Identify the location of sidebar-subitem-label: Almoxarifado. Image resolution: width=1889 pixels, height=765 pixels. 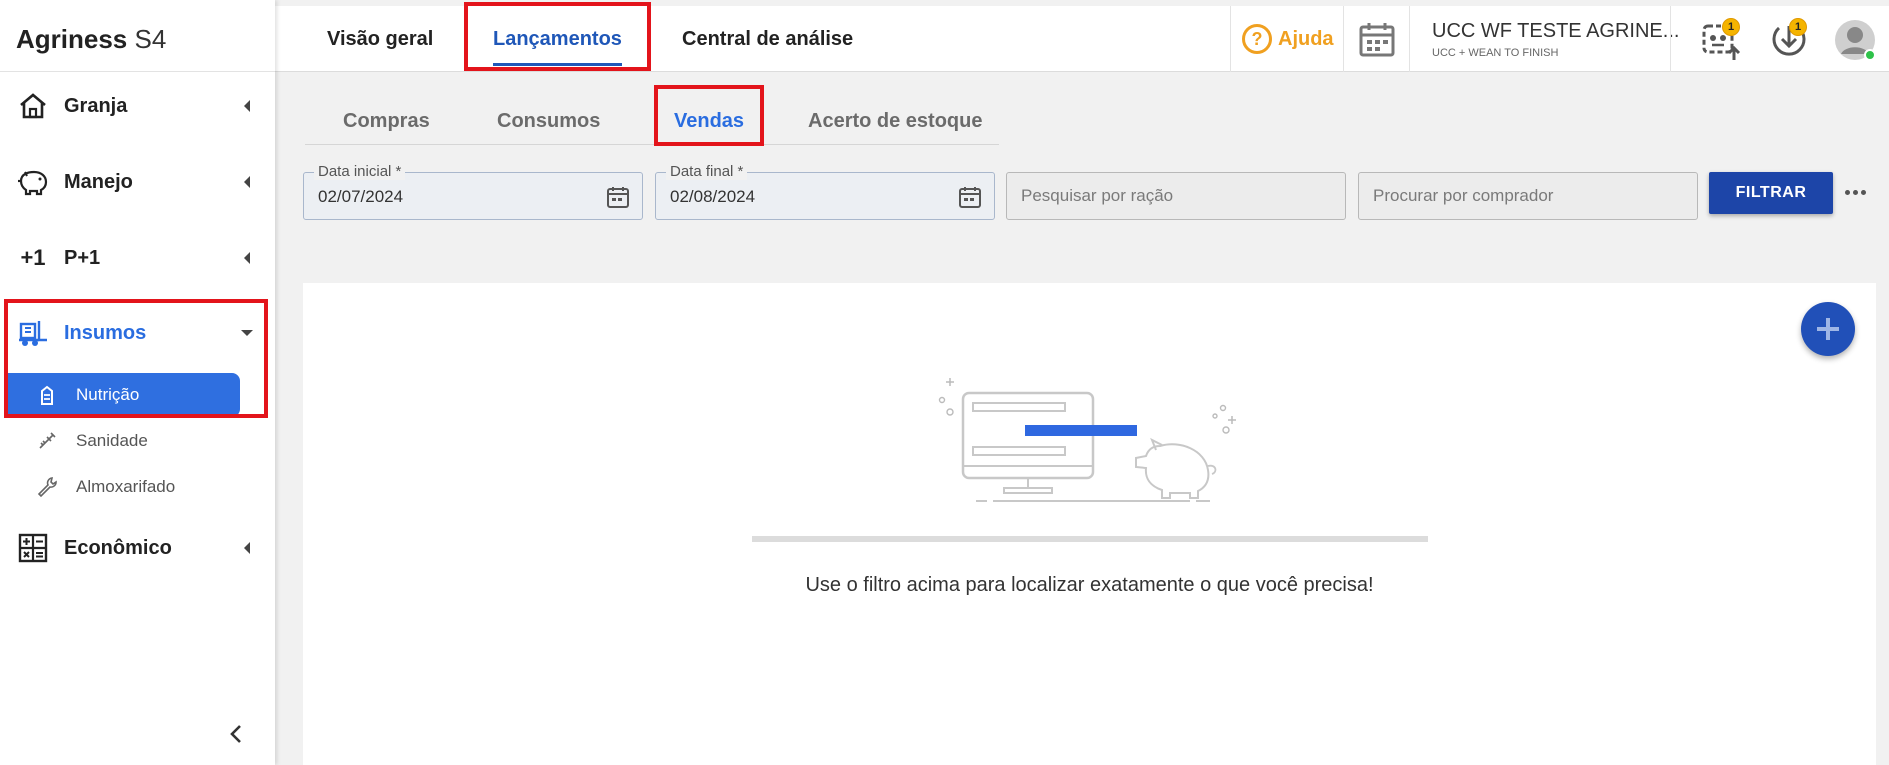
(126, 486).